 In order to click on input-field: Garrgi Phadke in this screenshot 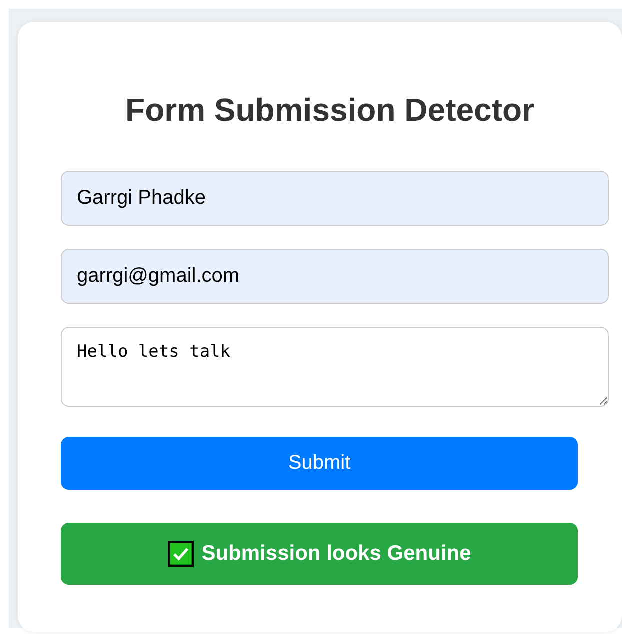, I will do `click(335, 198)`.